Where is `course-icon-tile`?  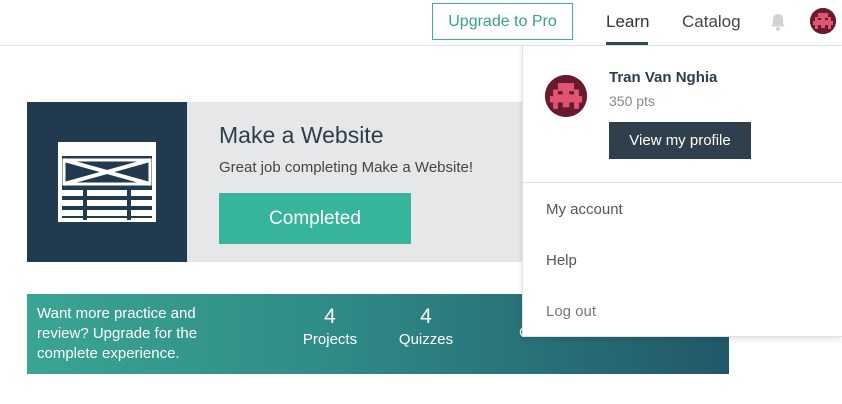 course-icon-tile is located at coordinates (107, 182).